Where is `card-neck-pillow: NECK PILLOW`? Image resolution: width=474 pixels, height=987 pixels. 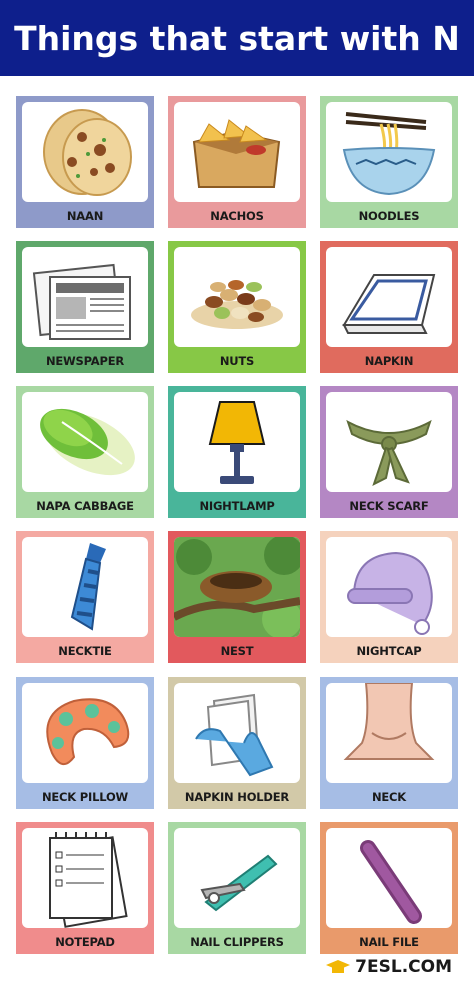 card-neck-pillow: NECK PILLOW is located at coordinates (85, 743).